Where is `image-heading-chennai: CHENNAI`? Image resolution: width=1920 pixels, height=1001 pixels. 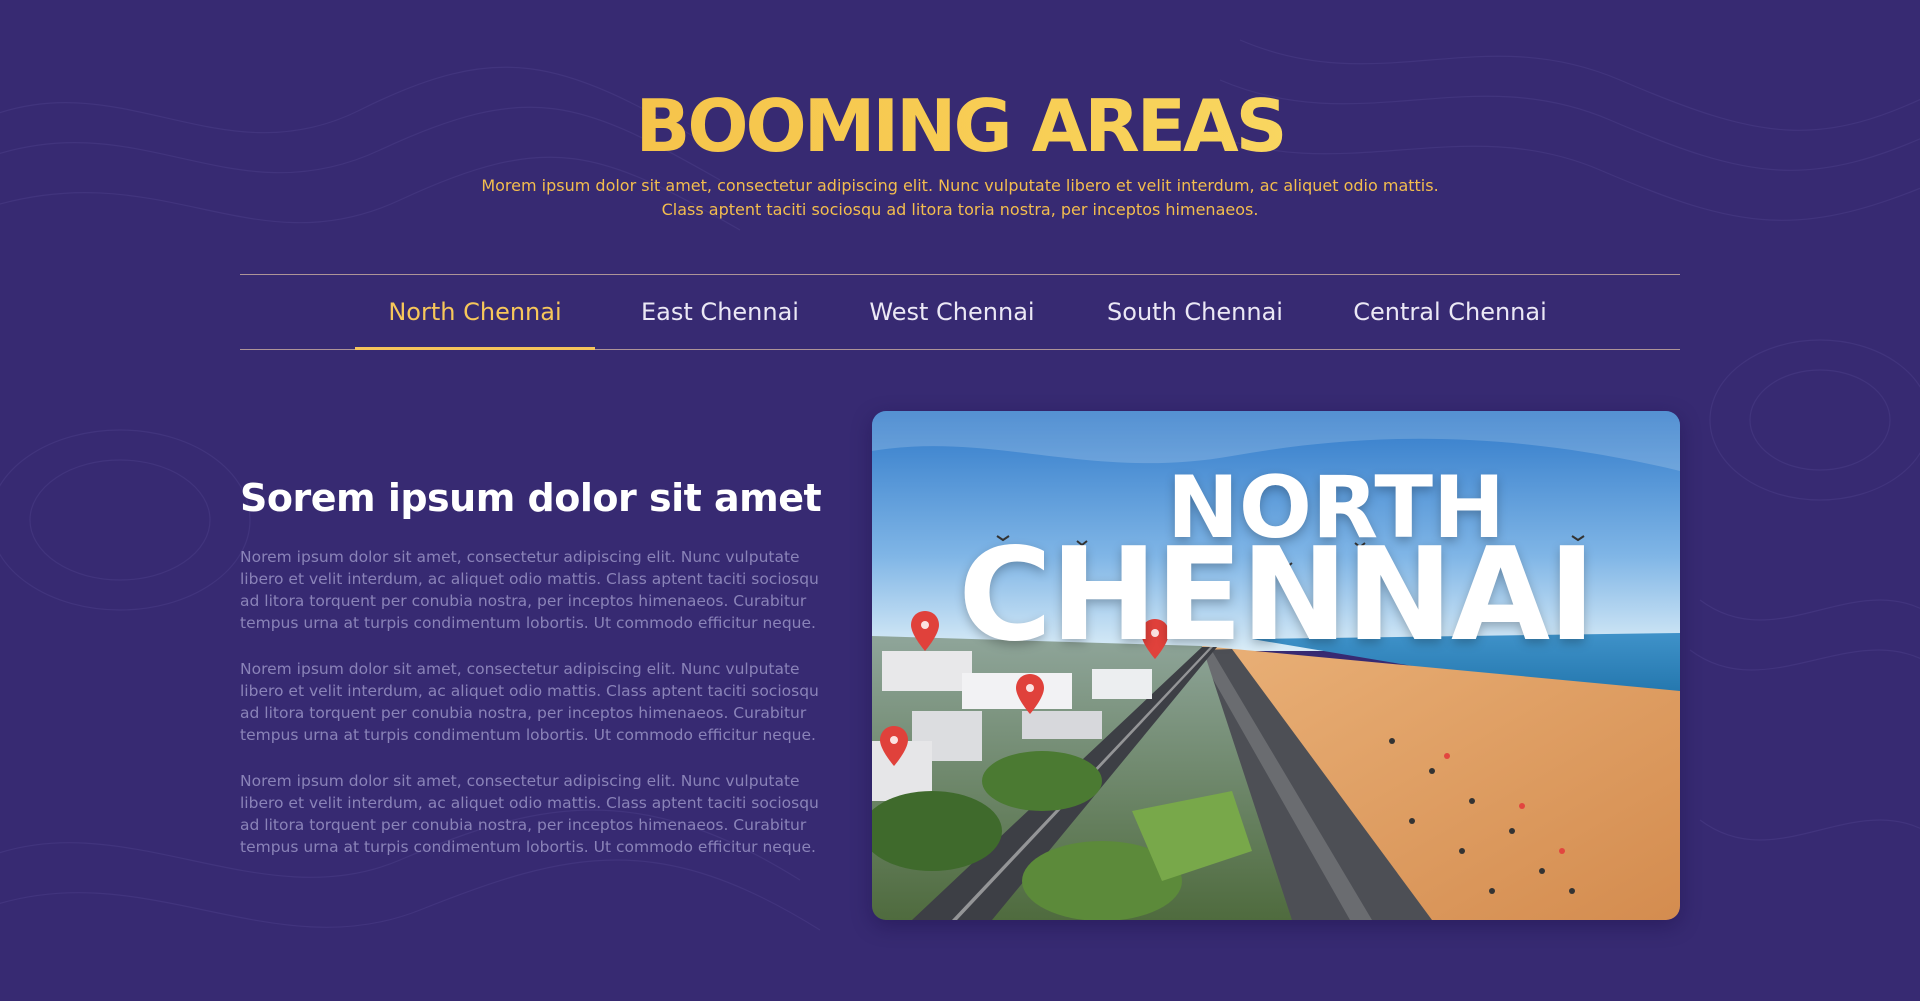 image-heading-chennai: CHENNAI is located at coordinates (1276, 595).